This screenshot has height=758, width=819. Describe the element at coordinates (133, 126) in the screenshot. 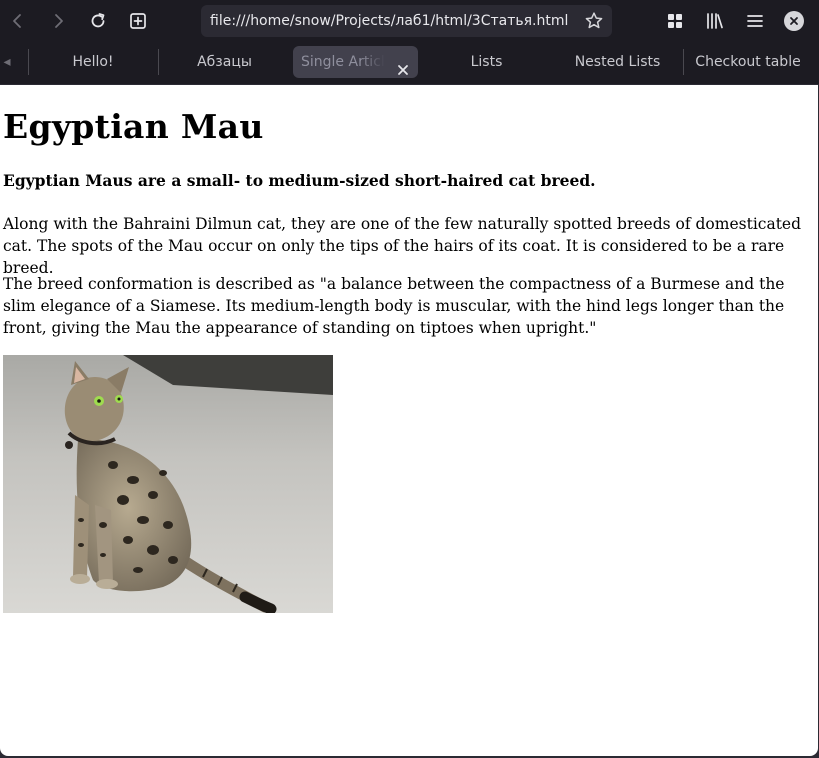

I see `article-title: Egyptian Mau` at that location.